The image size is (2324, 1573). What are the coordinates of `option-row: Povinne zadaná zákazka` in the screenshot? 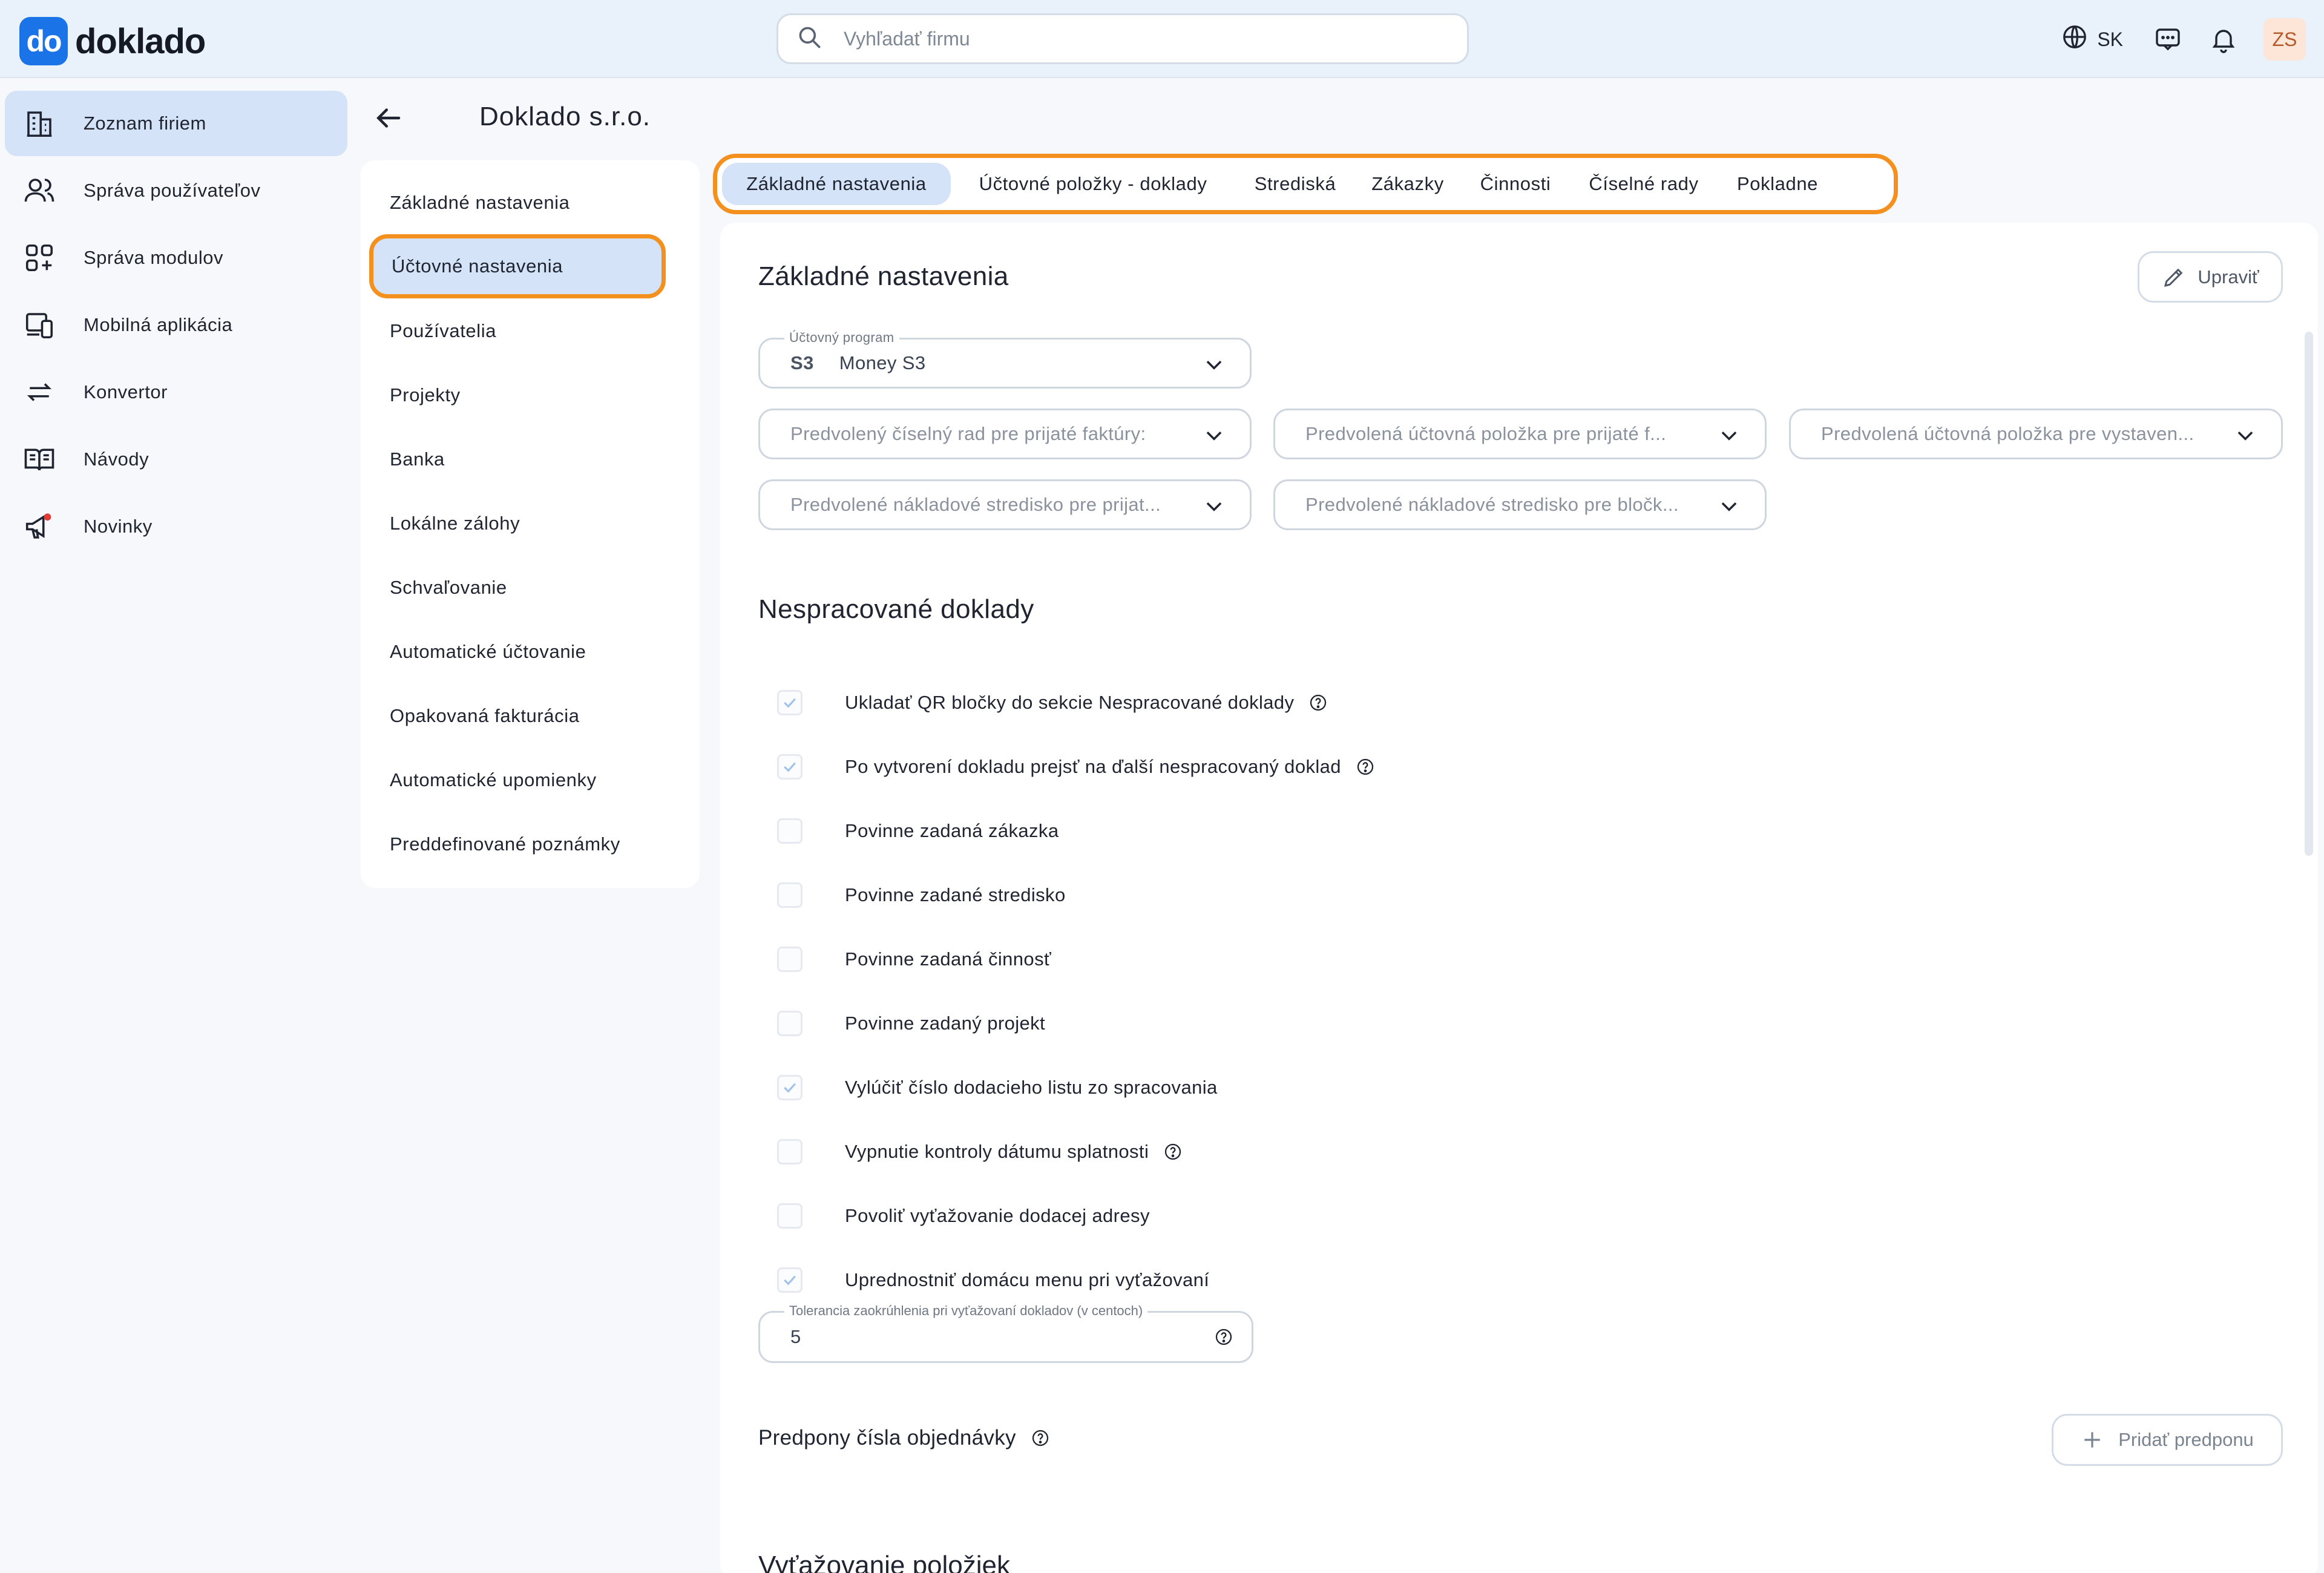 It's located at (918, 831).